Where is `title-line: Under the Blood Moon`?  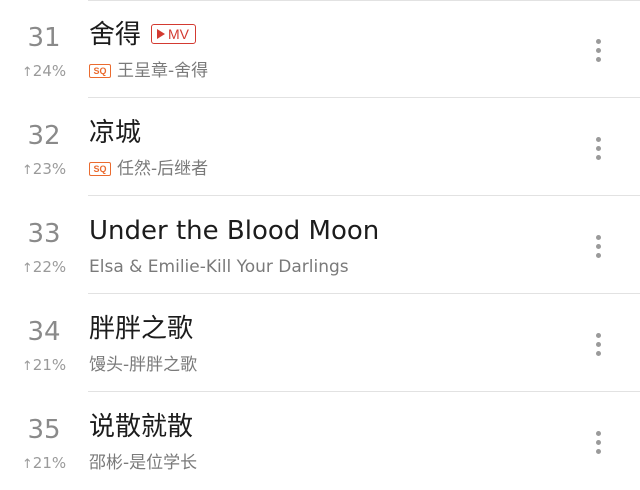
title-line: Under the Blood Moon is located at coordinates (234, 231).